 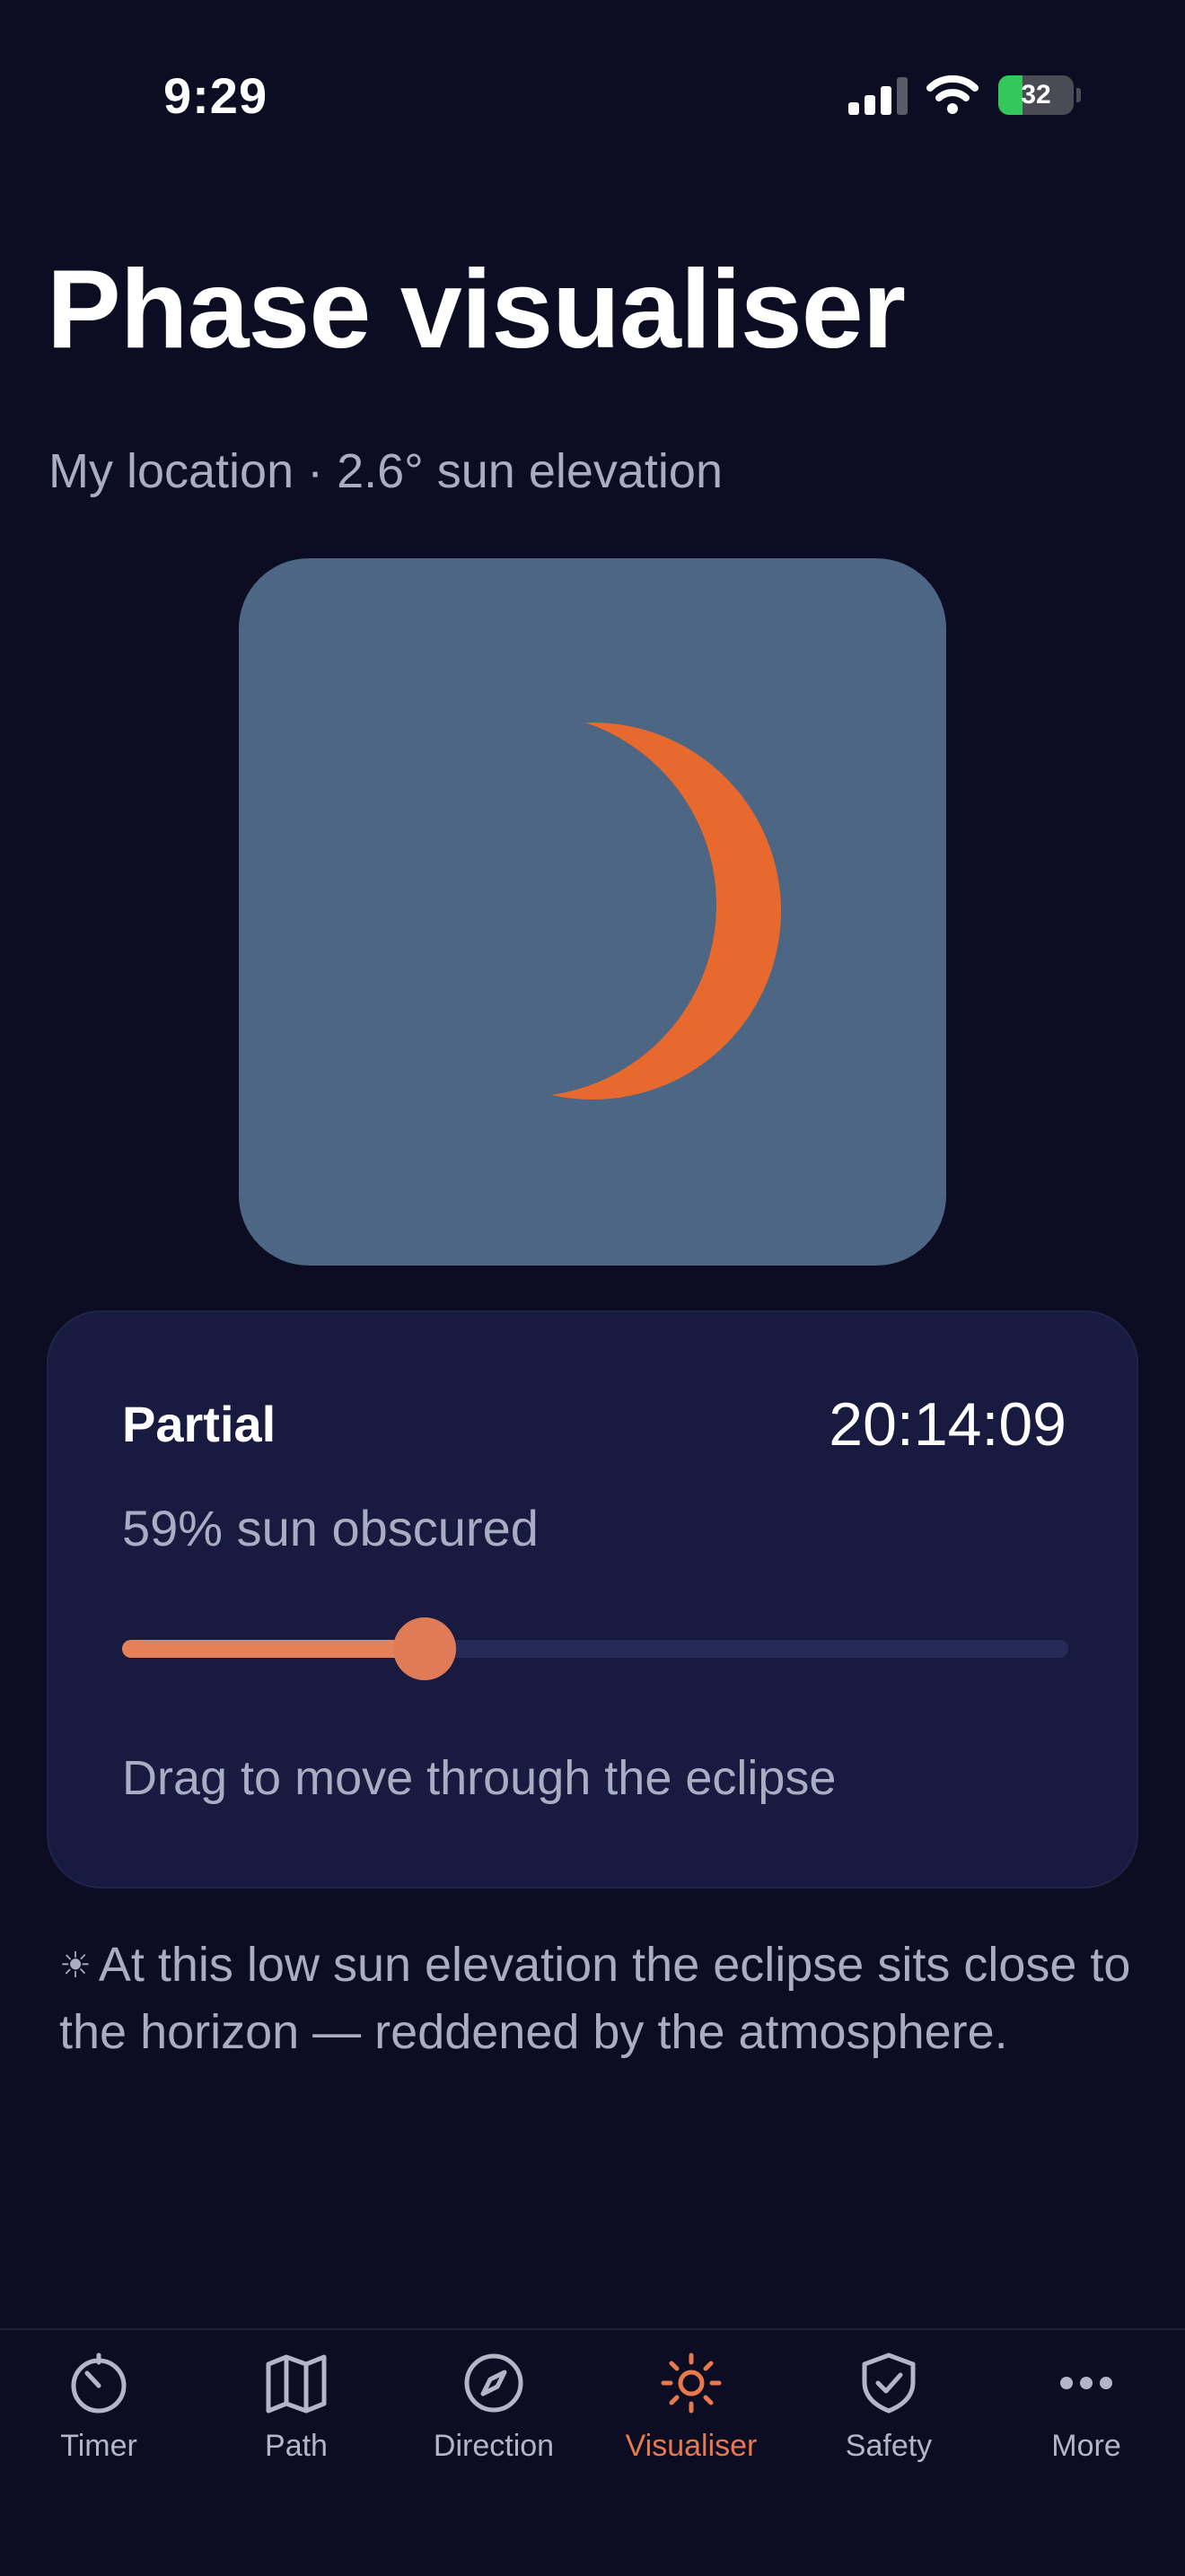 What do you see at coordinates (493, 2420) in the screenshot?
I see `tab-direction: Direction` at bounding box center [493, 2420].